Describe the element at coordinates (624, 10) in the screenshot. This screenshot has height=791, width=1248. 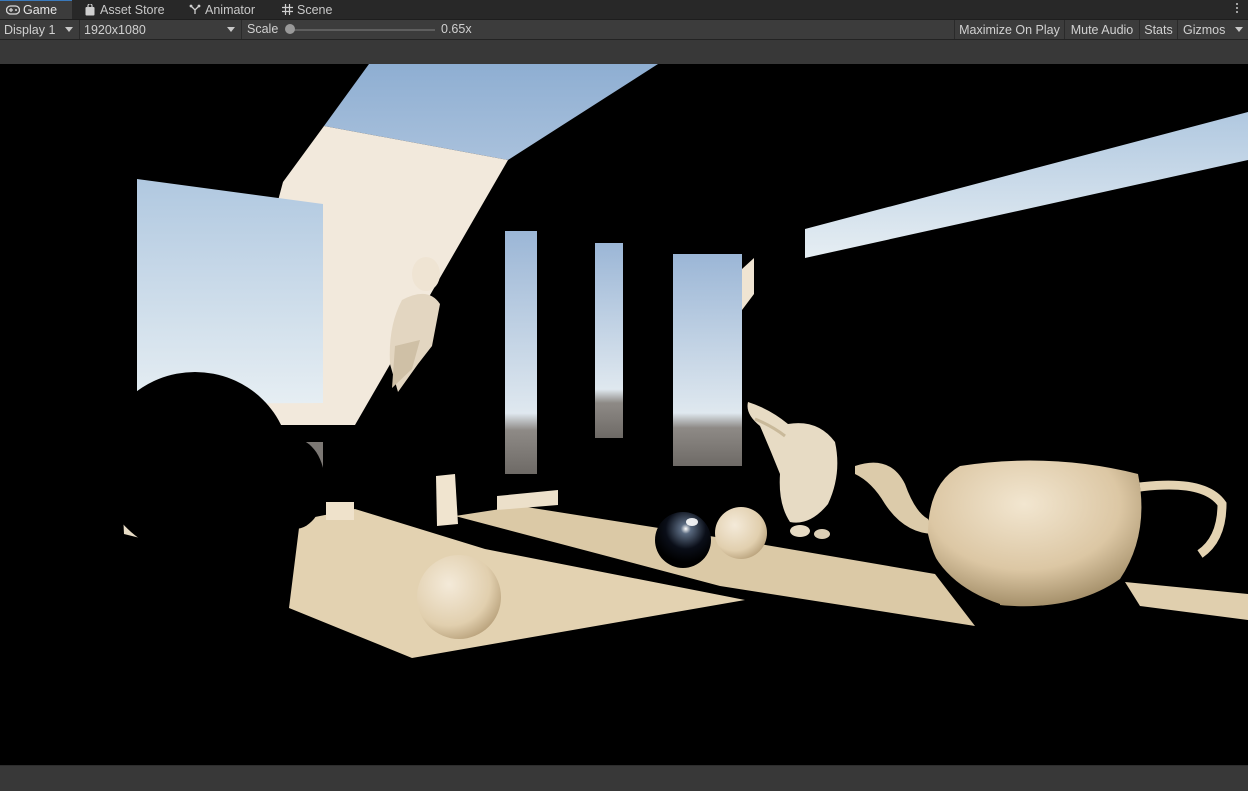
I see `editor-tab-bar: Game Asset Store Animator Scene` at that location.